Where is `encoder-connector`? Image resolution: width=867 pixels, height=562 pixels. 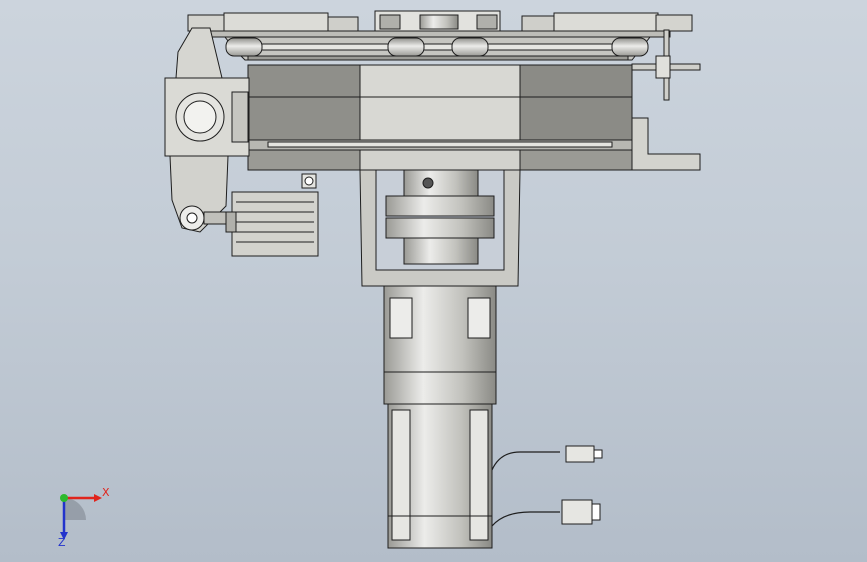
encoder-connector is located at coordinates (581, 512).